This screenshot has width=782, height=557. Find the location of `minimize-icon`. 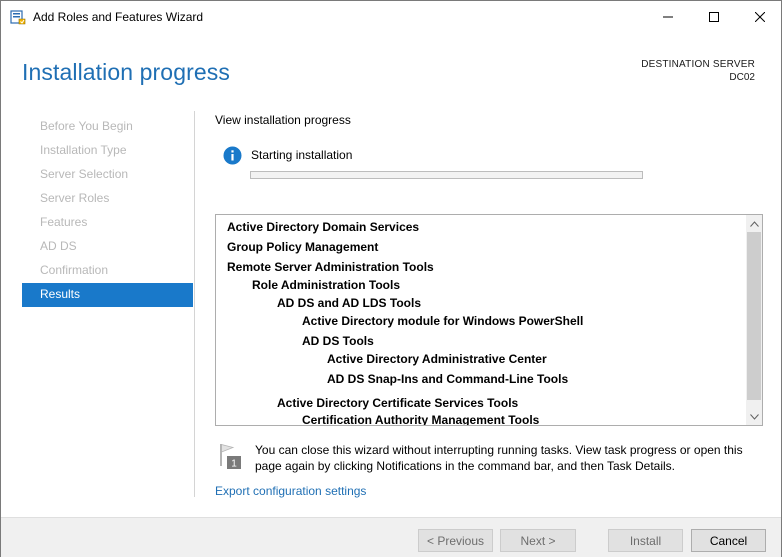

minimize-icon is located at coordinates (668, 17).